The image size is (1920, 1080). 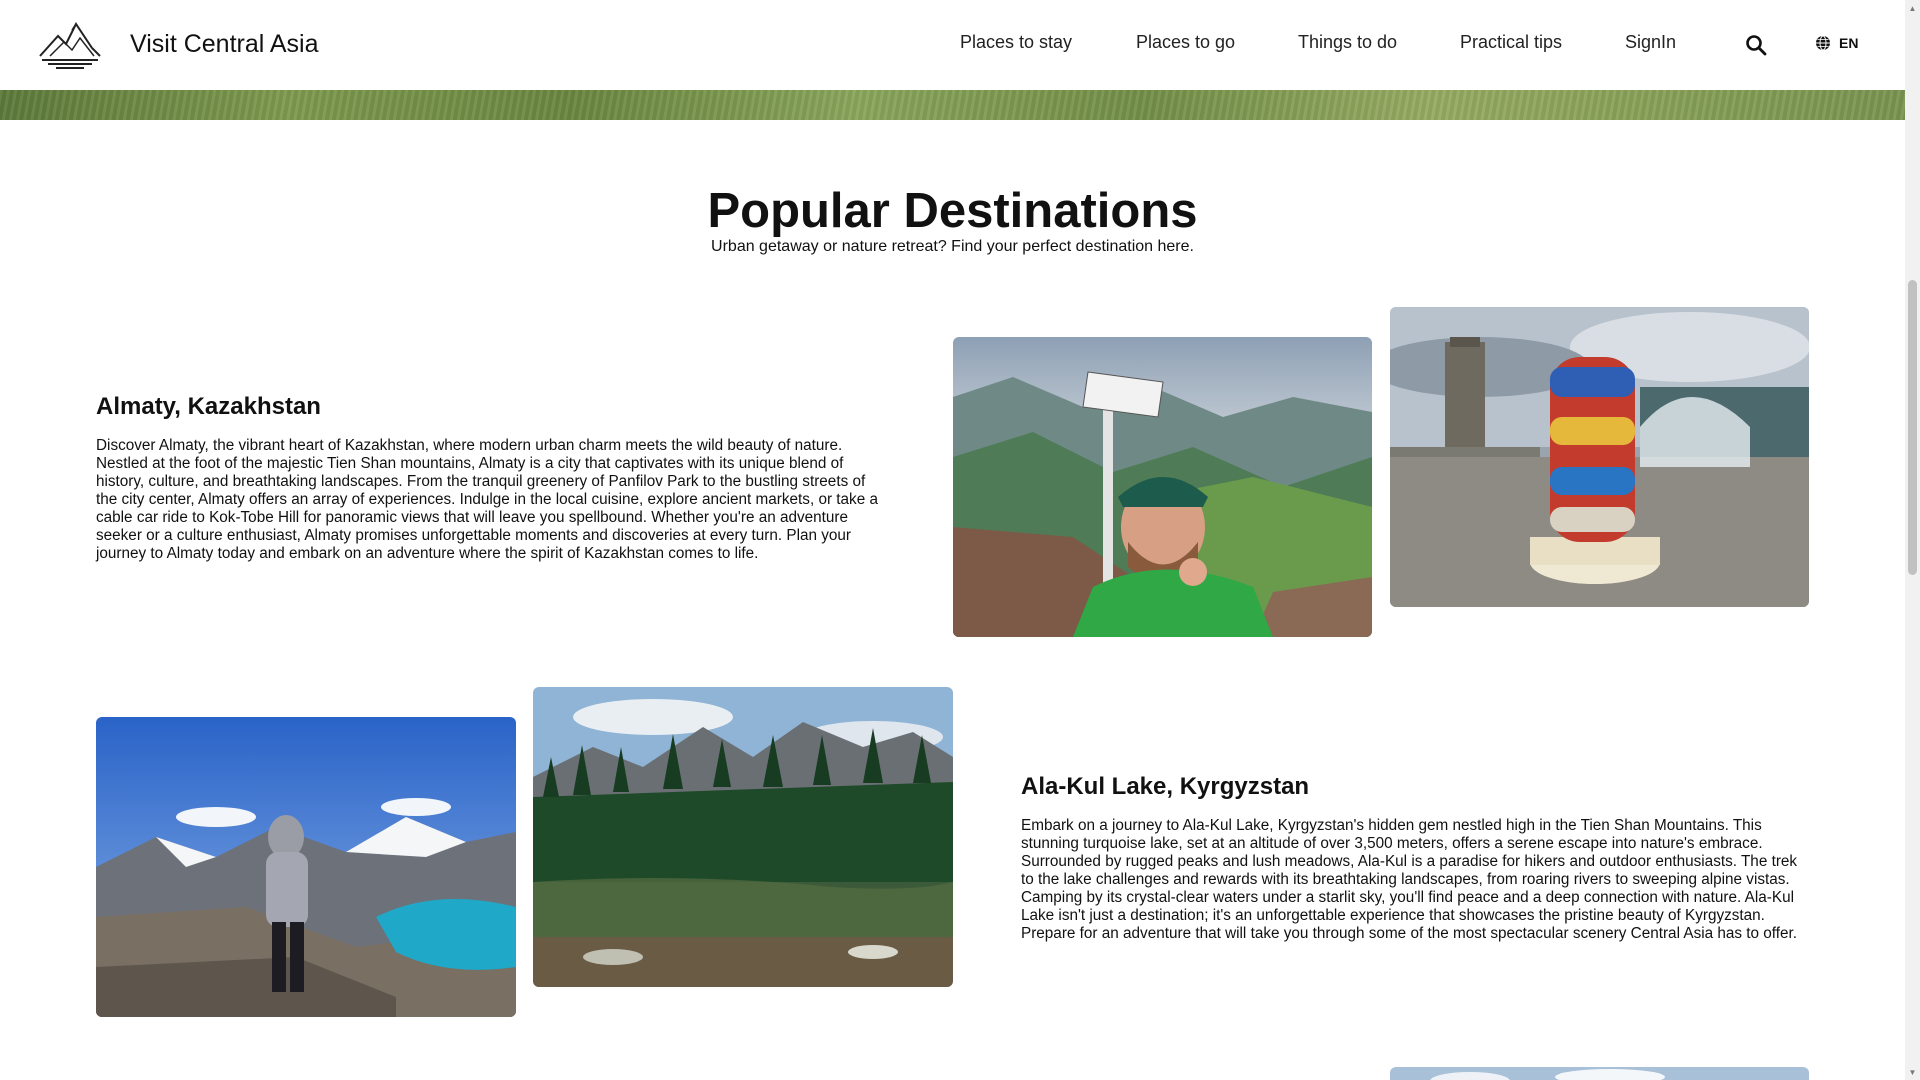 What do you see at coordinates (208, 407) in the screenshot?
I see `destination-title-almaty: Almaty, Kazakhstan` at bounding box center [208, 407].